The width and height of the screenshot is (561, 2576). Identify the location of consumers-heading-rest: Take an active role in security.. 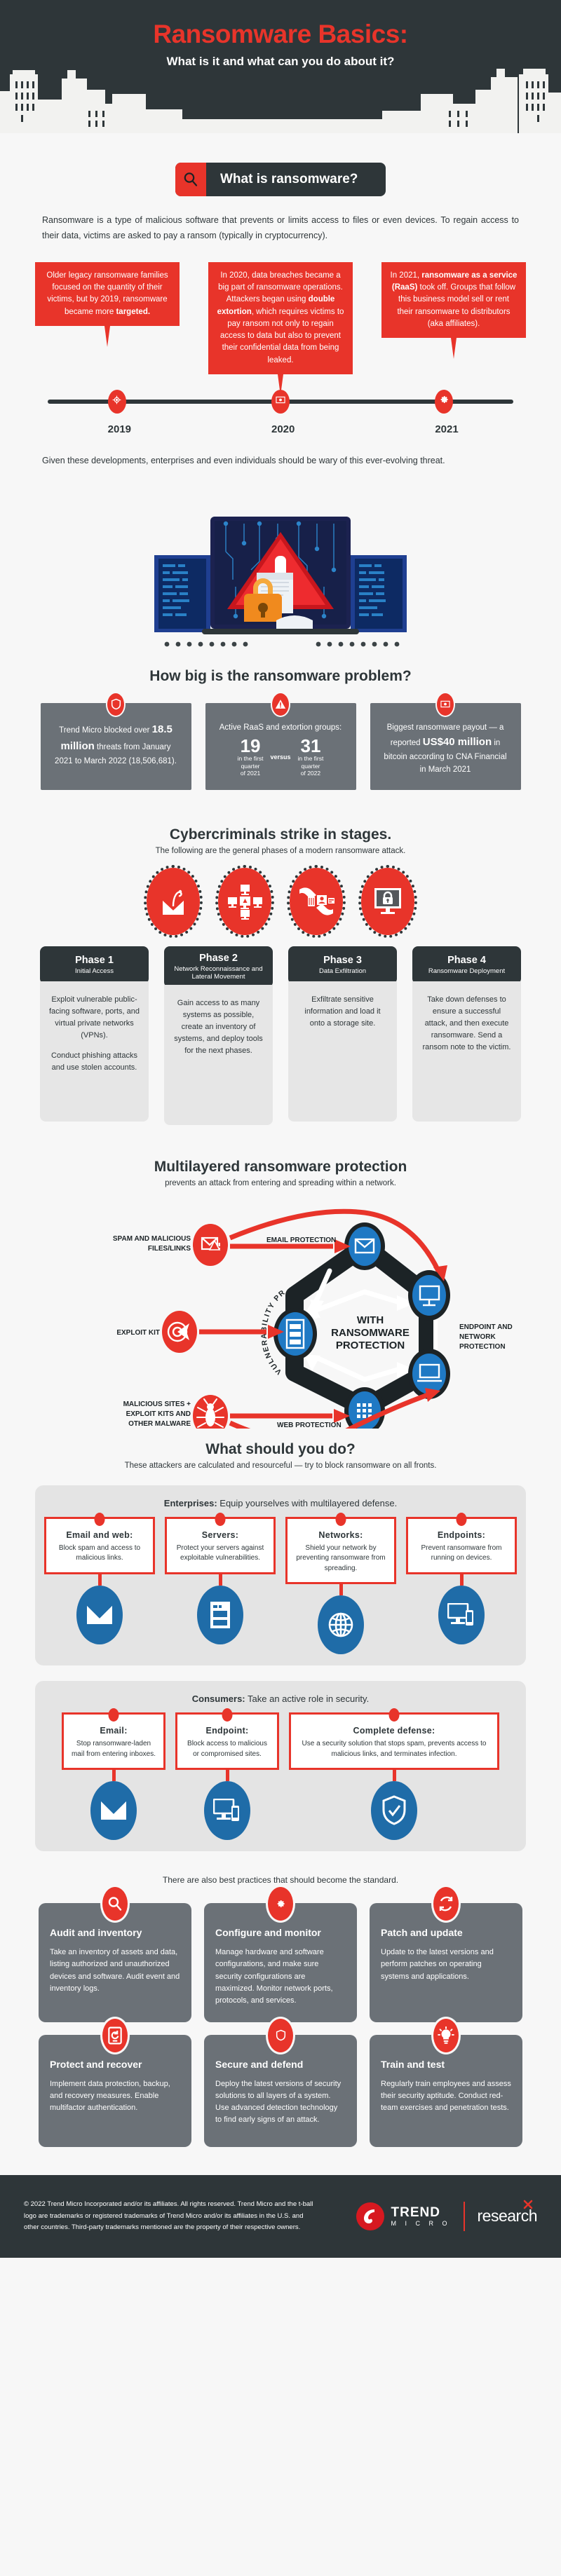
(307, 1699).